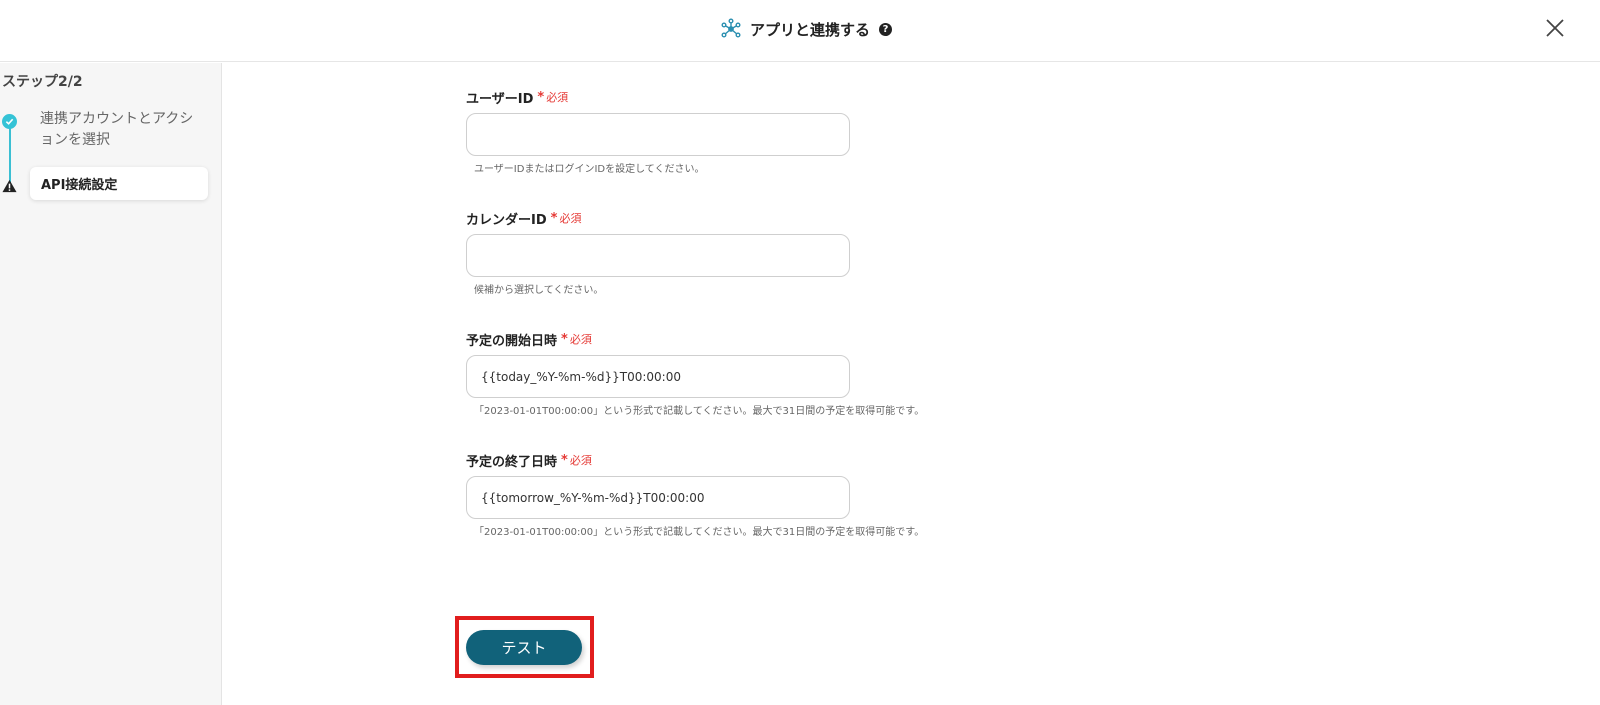 Image resolution: width=1600 pixels, height=705 pixels. Describe the element at coordinates (658, 134) in the screenshot. I see `user-id-input` at that location.